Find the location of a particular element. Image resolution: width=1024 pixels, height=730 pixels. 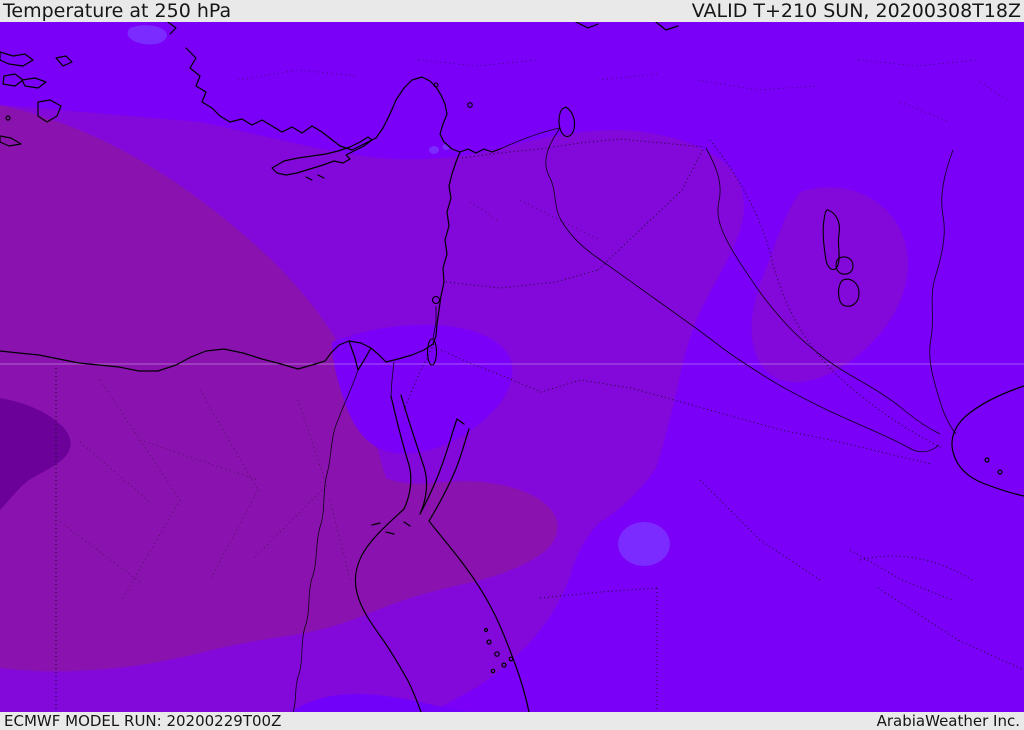

valid-time-label: VALID T+210 SUN, 20200308T18Z is located at coordinates (856, 11).